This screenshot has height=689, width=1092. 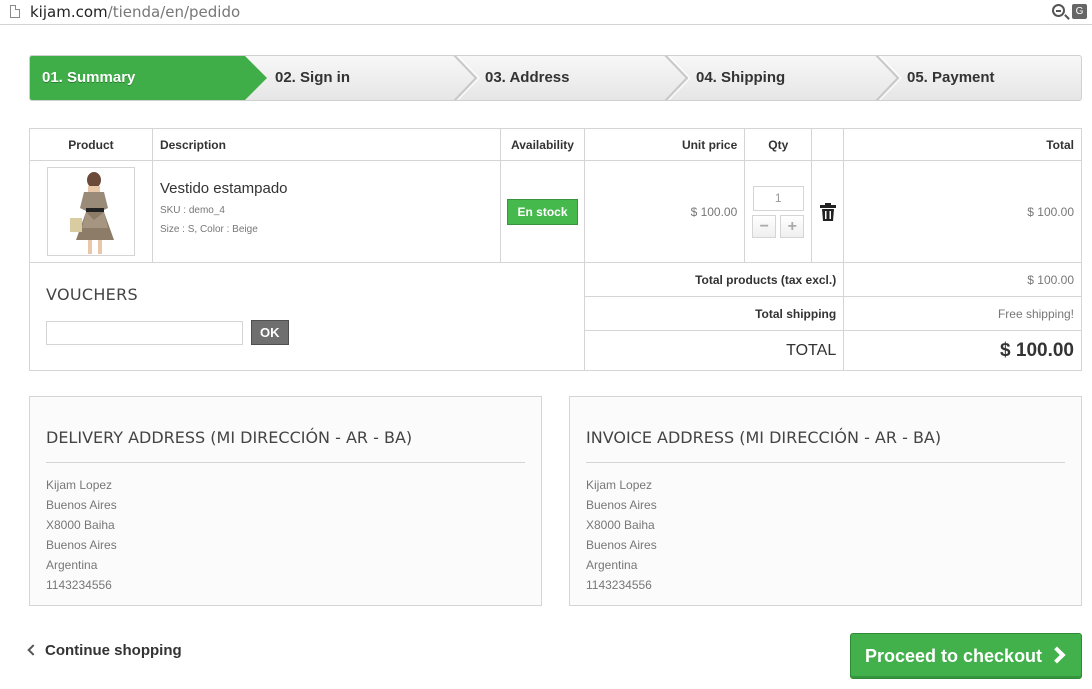 What do you see at coordinates (542, 144) in the screenshot?
I see `header-availability: Availability` at bounding box center [542, 144].